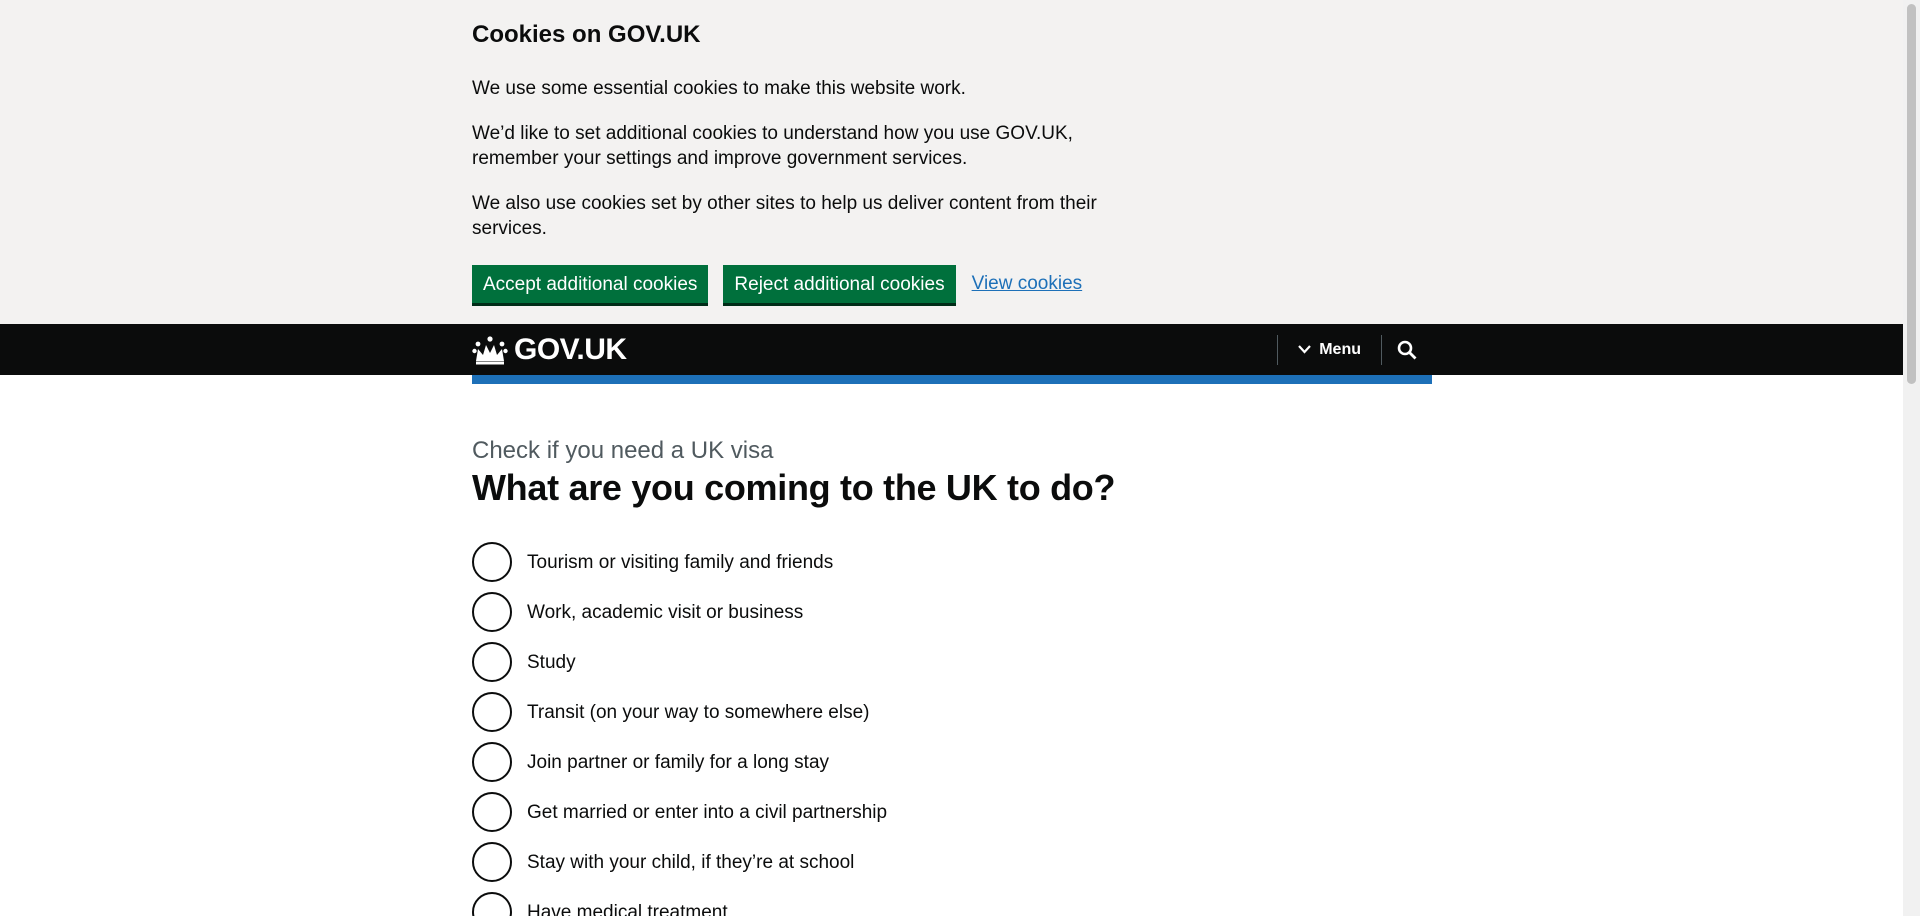 The height and width of the screenshot is (916, 1920). What do you see at coordinates (551, 662) in the screenshot?
I see `radio-label: Study` at bounding box center [551, 662].